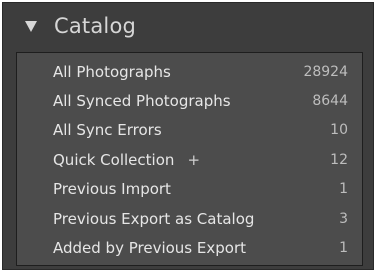  I want to click on panel-title: Catalog, so click(95, 26).